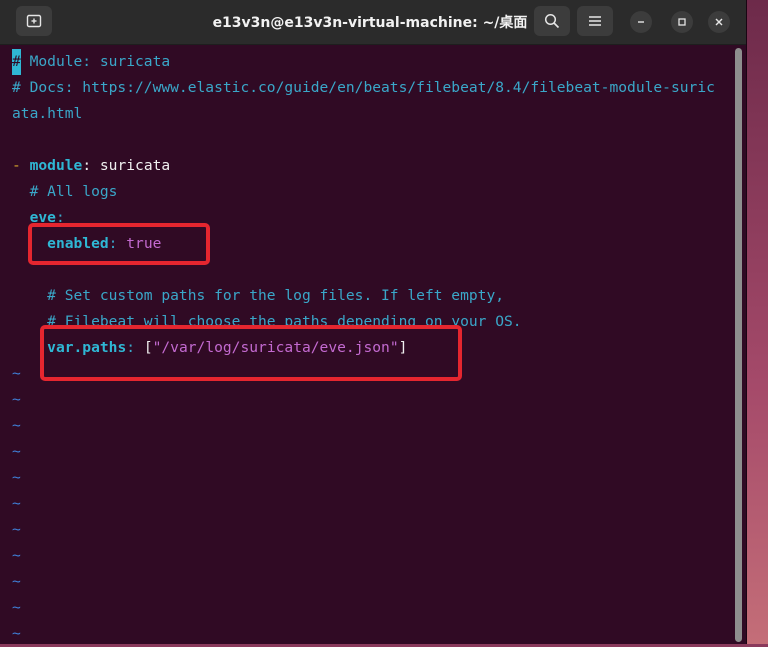 Image resolution: width=768 pixels, height=647 pixels. I want to click on new-tab-icon, so click(34, 21).